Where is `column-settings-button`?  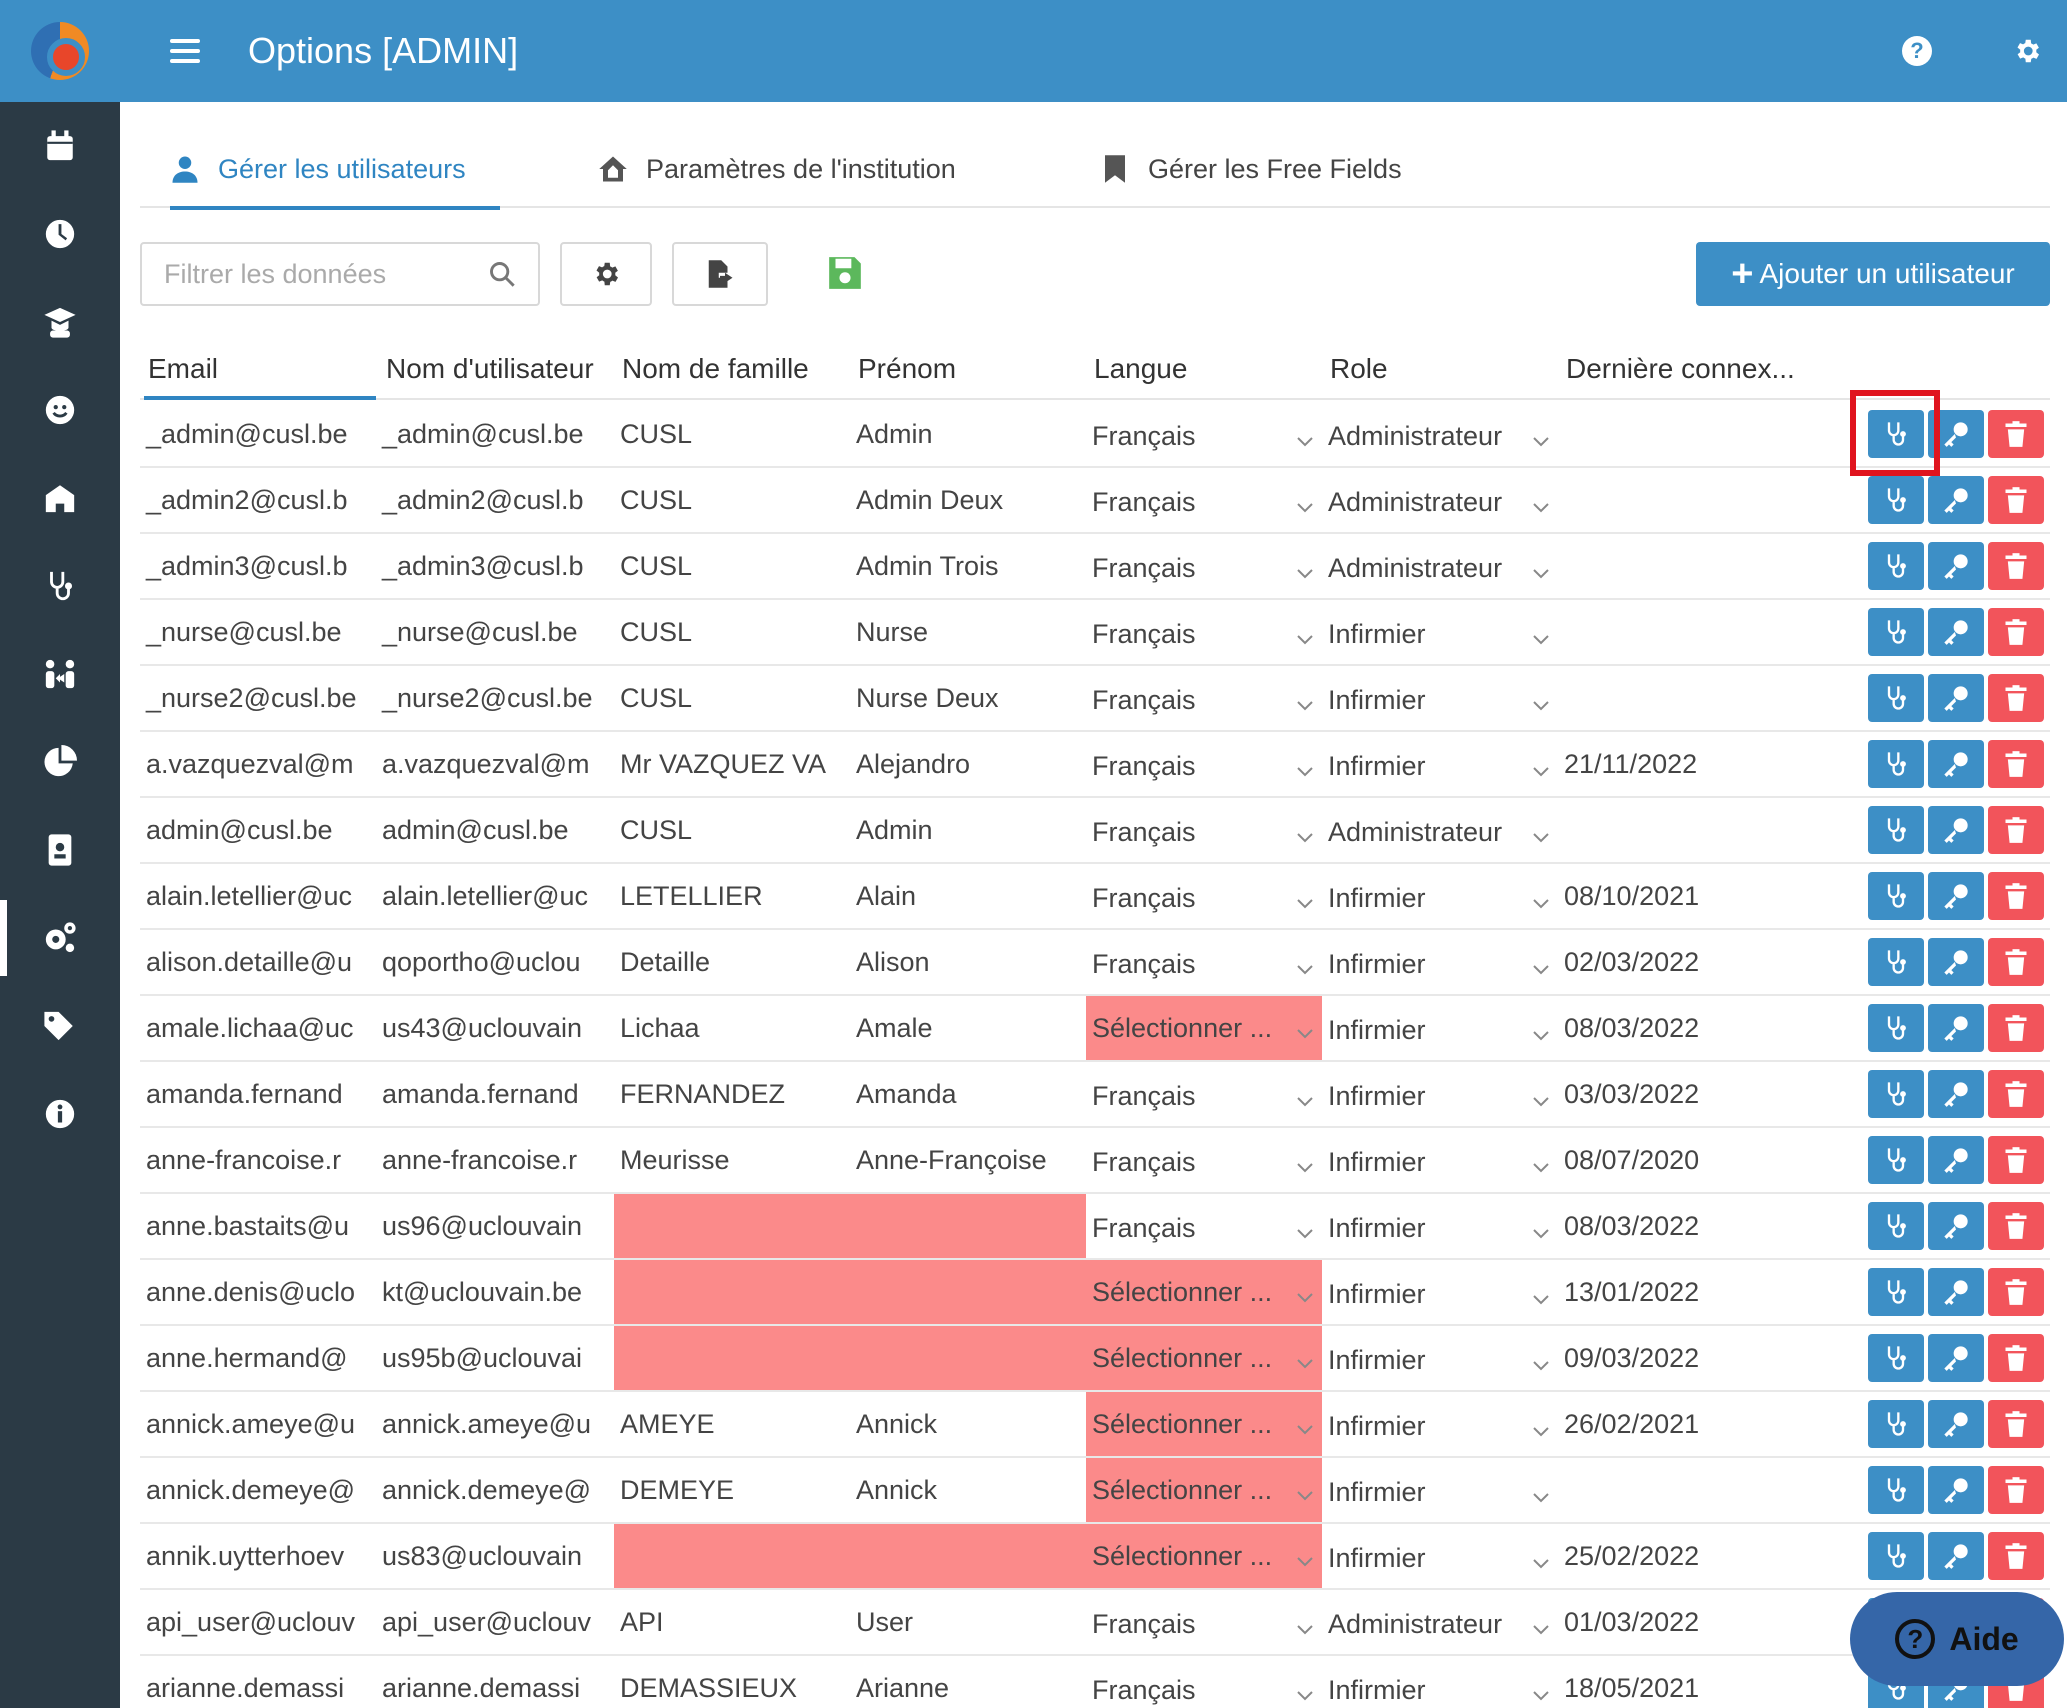 column-settings-button is located at coordinates (606, 274).